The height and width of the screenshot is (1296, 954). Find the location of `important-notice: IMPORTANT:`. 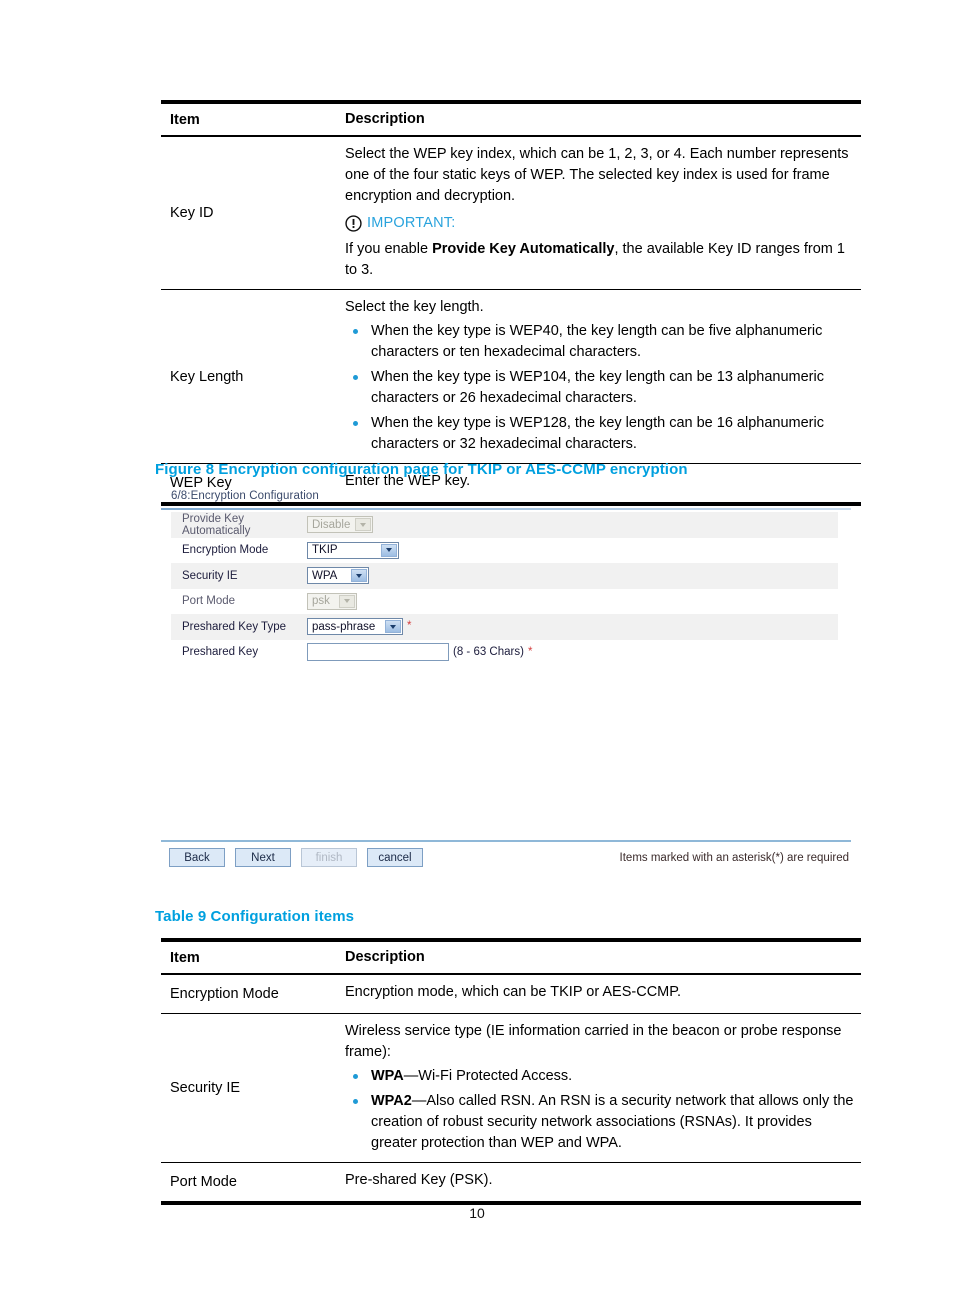

important-notice: IMPORTANT: is located at coordinates (602, 223).